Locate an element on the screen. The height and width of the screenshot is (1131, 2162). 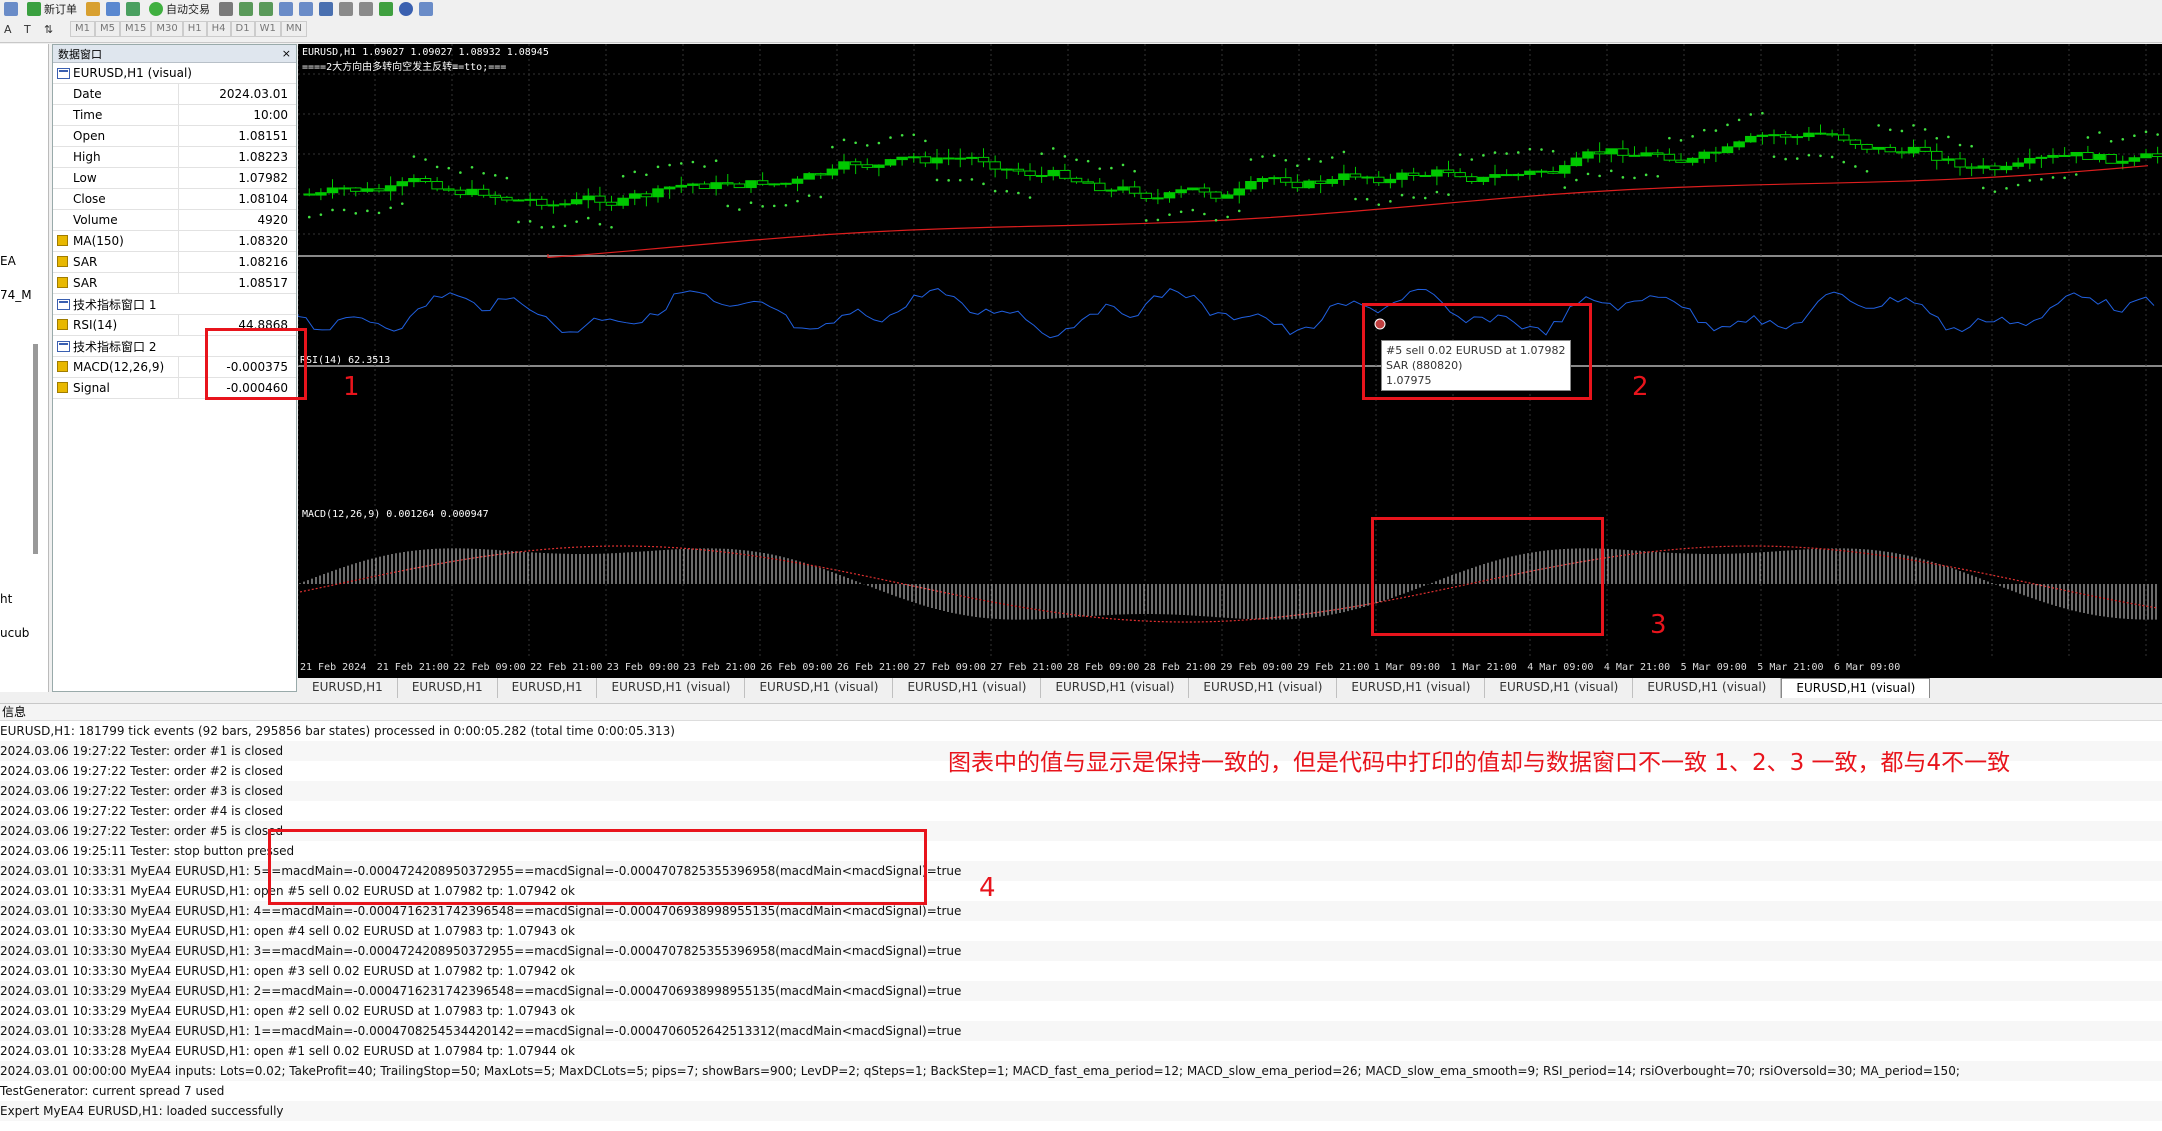
timeframe-mn-button: MN is located at coordinates (293, 29).